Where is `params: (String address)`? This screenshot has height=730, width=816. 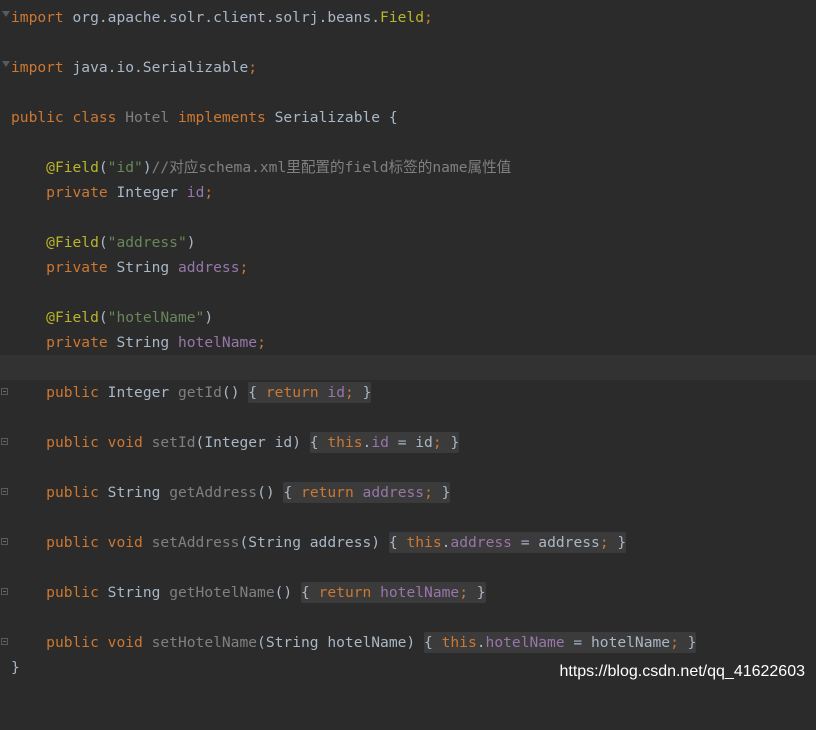 params: (String address) is located at coordinates (310, 542).